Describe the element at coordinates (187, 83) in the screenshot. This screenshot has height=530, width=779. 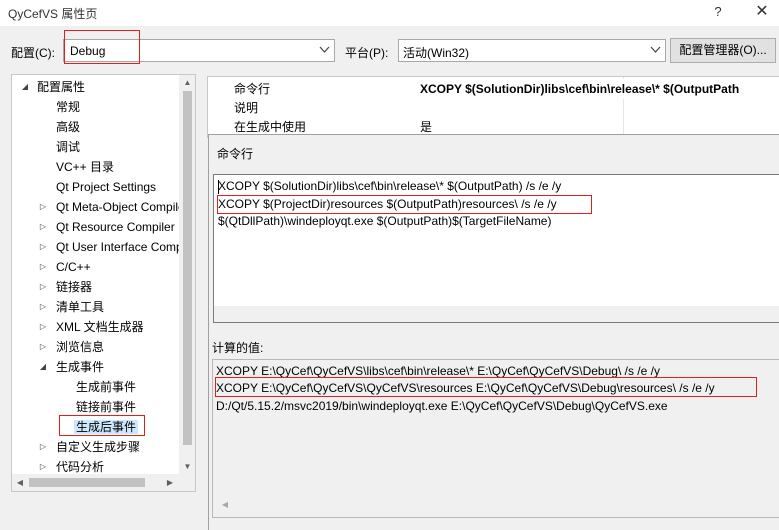
I see `scroll-up-icon: ▲` at that location.